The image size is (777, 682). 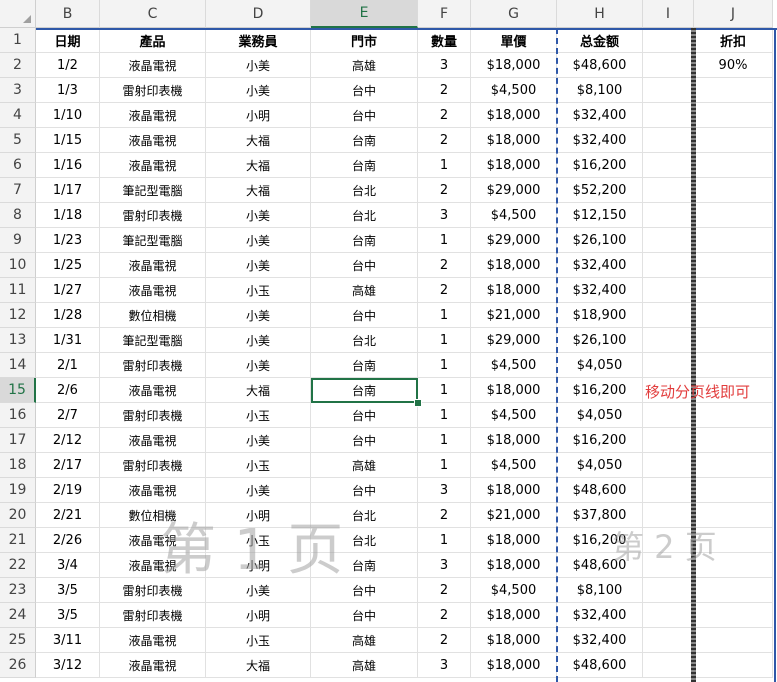 I want to click on row-header-6: 6, so click(x=18, y=165).